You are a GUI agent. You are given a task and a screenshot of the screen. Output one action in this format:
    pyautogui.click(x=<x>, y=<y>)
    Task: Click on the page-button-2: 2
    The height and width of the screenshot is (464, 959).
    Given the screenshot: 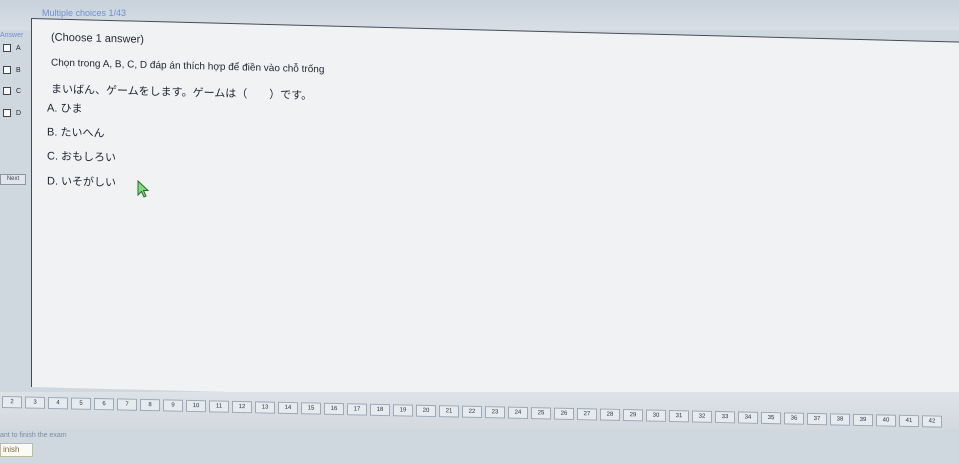 What is the action you would take?
    pyautogui.click(x=12, y=402)
    